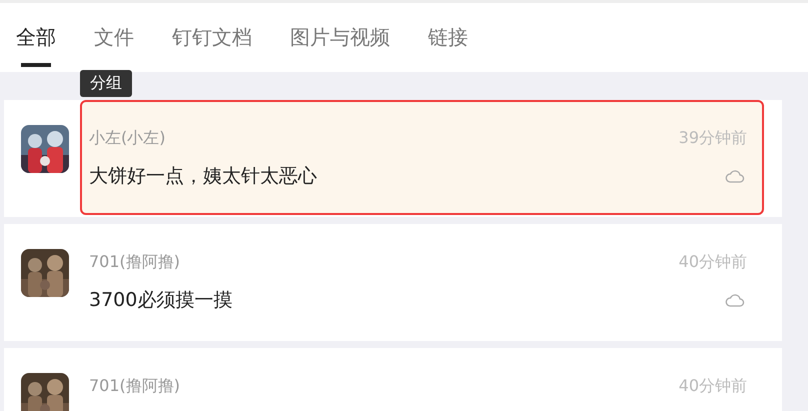 This screenshot has height=411, width=808. What do you see at coordinates (203, 176) in the screenshot?
I see `message-text: 大饼好一点，姨太针太恶心` at bounding box center [203, 176].